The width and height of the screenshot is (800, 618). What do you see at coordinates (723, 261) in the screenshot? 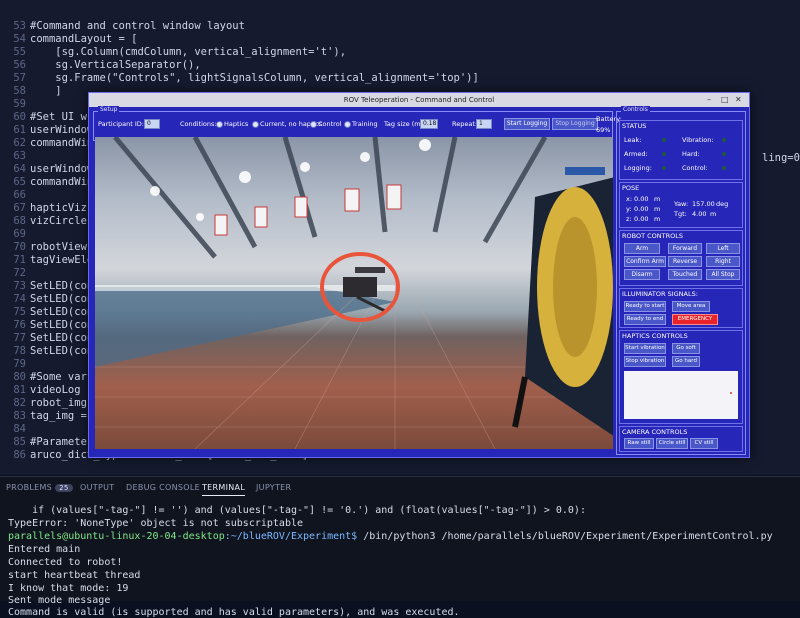
I see `right-button: Right` at bounding box center [723, 261].